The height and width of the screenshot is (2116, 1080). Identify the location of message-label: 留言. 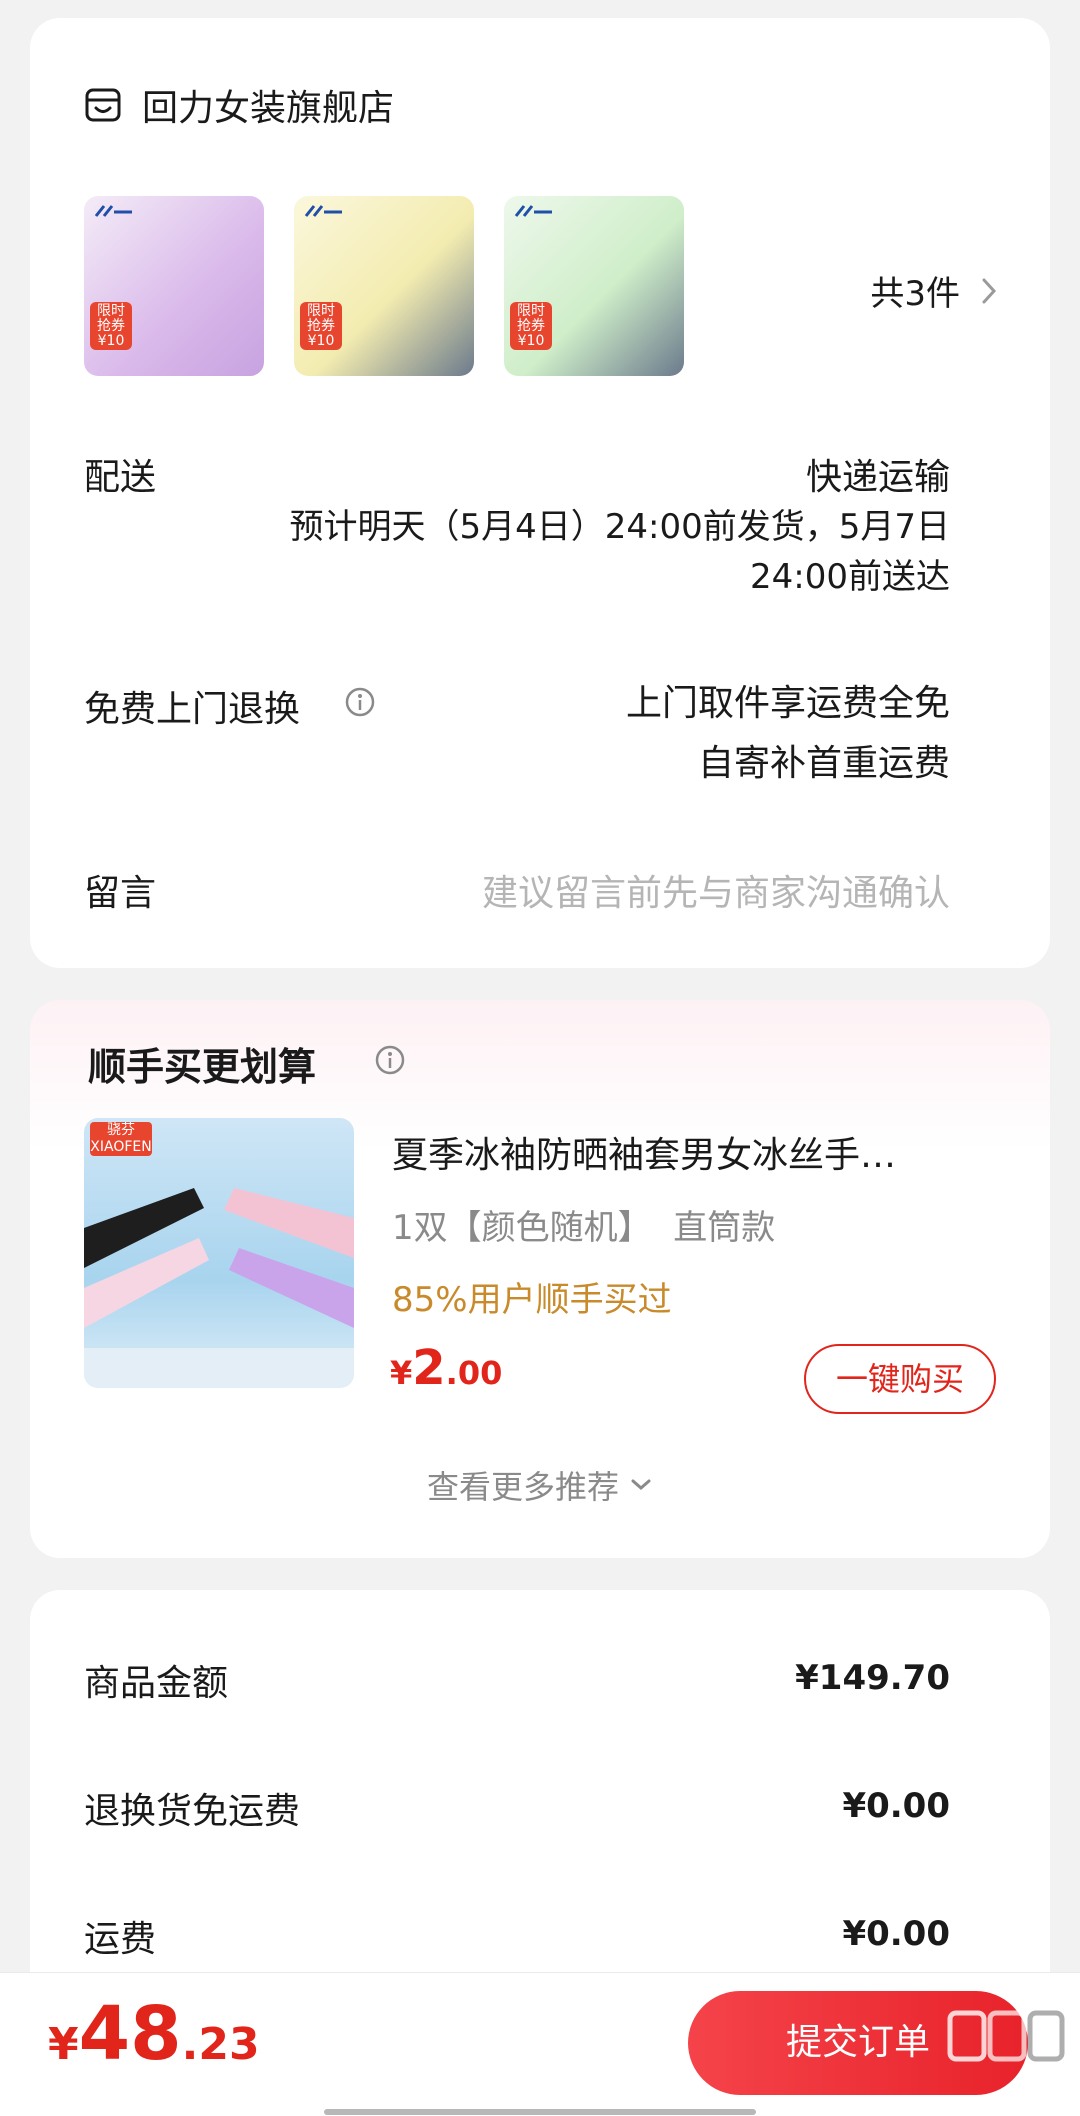
(120, 893).